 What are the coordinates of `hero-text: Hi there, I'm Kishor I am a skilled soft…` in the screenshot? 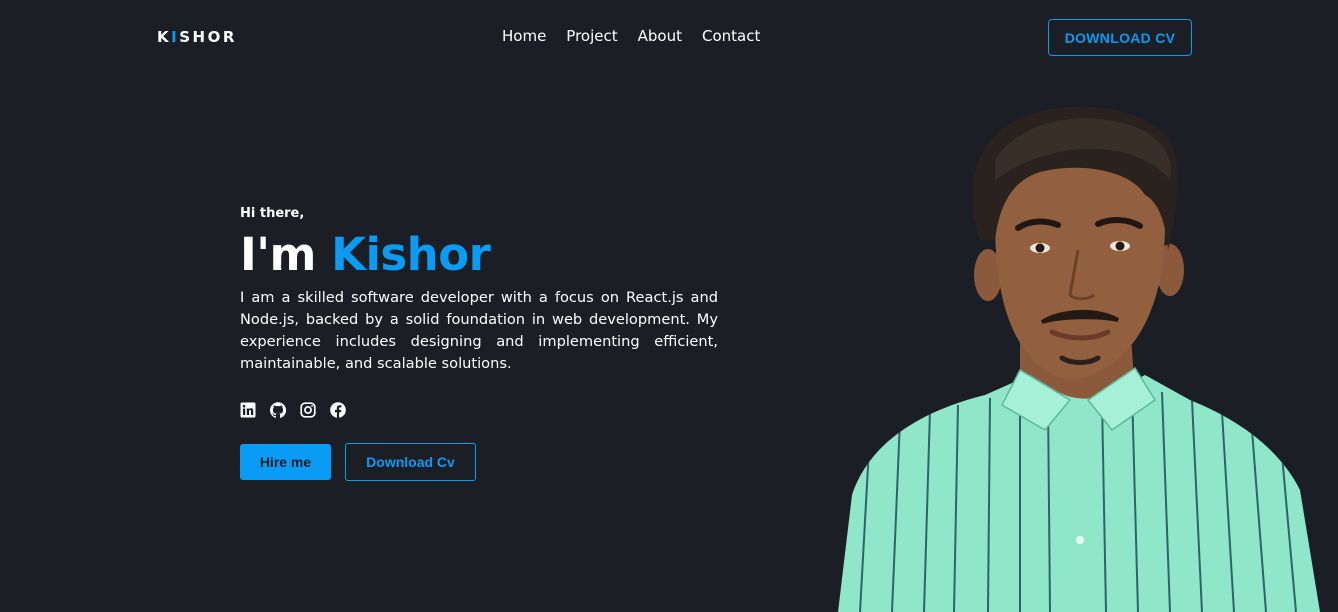 It's located at (480, 290).